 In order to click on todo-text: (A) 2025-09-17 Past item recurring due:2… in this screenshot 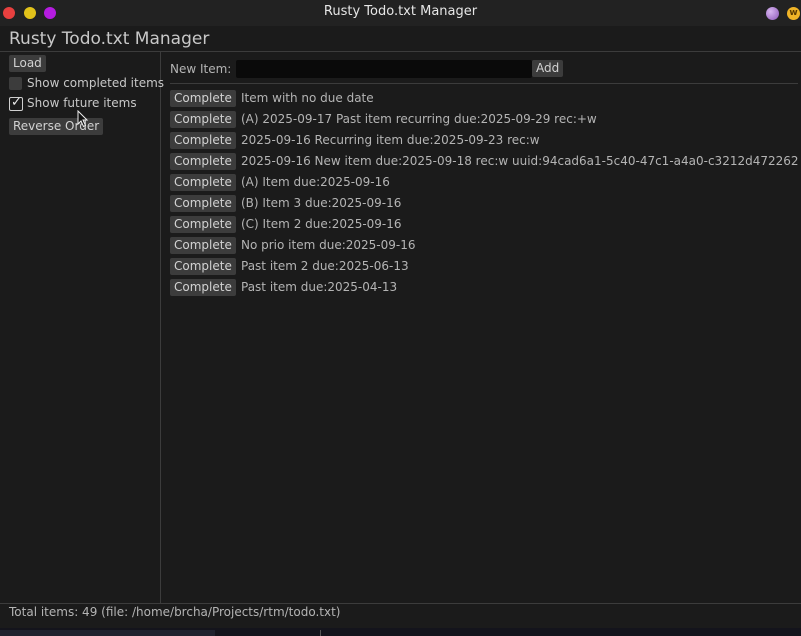, I will do `click(419, 119)`.